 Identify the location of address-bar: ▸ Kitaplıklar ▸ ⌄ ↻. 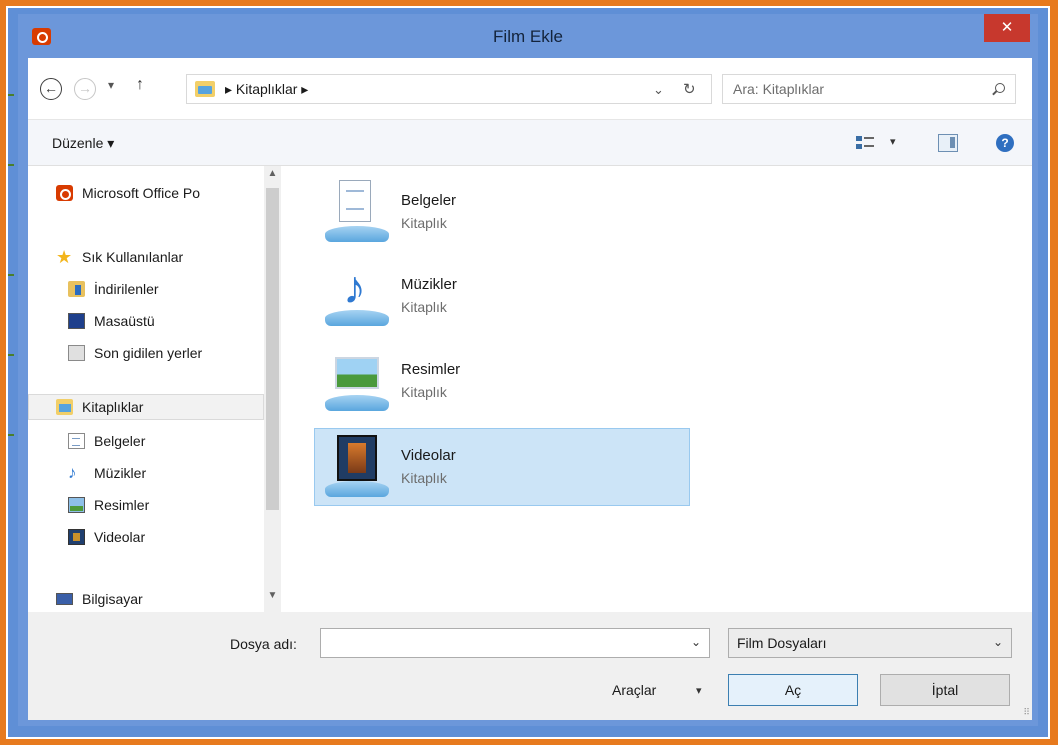
(449, 89).